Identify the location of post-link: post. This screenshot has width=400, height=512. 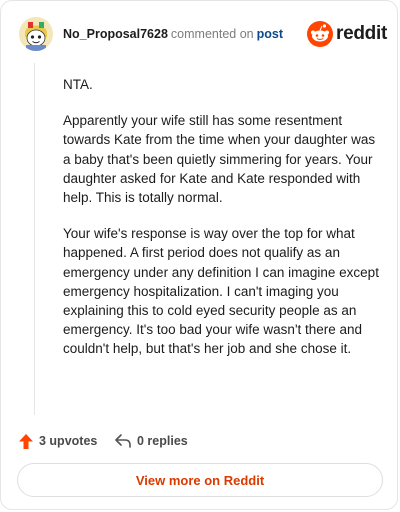
(270, 34).